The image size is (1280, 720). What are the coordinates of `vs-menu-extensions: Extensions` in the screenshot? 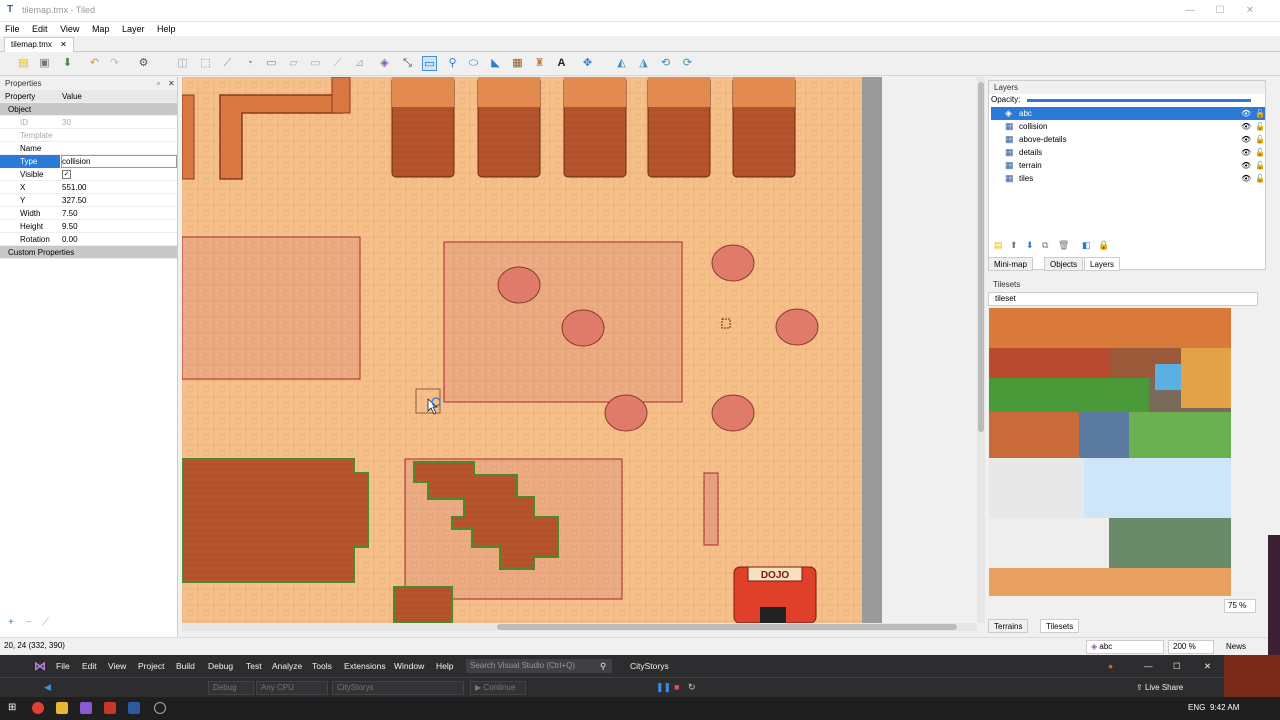 It's located at (365, 666).